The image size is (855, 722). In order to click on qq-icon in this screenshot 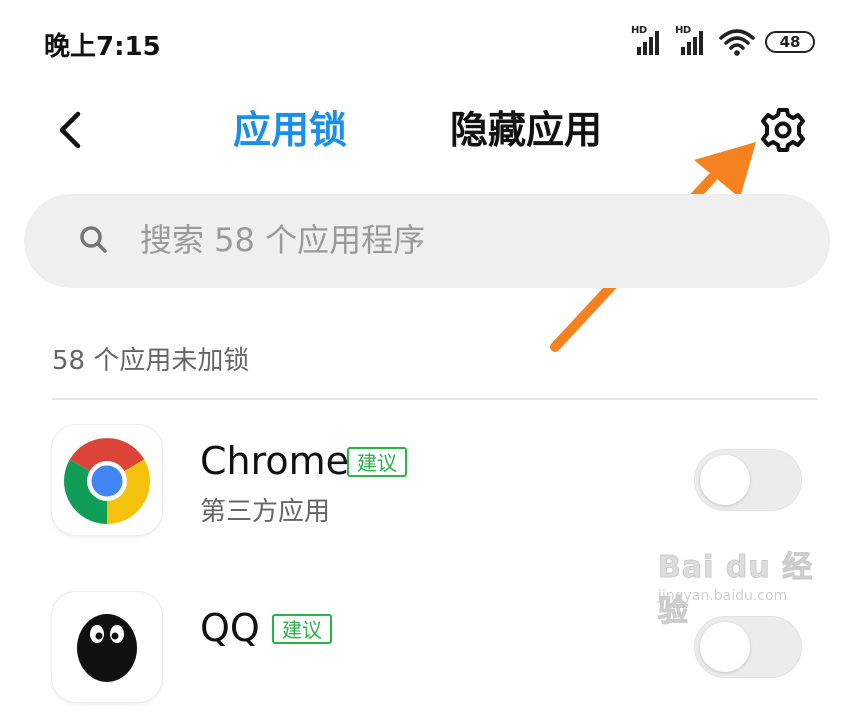, I will do `click(107, 647)`.